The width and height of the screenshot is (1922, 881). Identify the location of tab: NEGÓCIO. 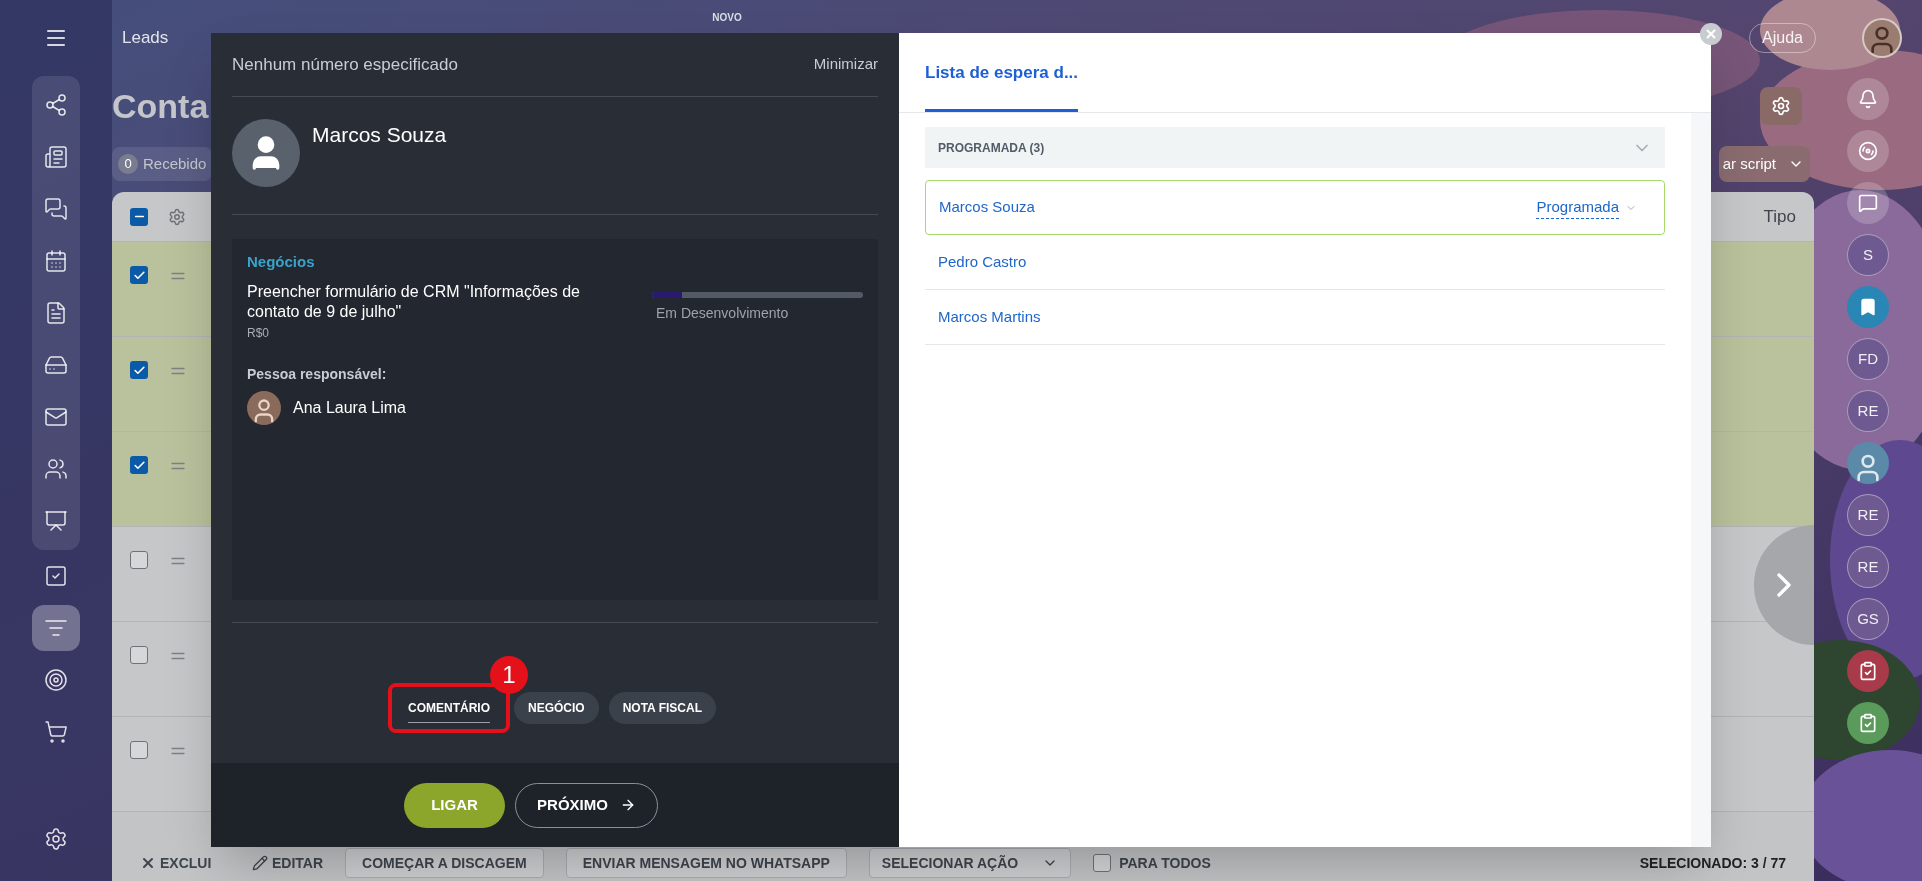
(556, 708).